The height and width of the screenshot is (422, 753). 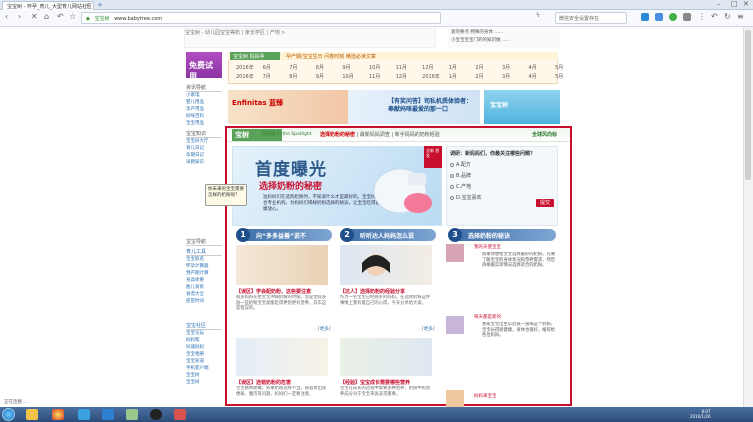 What do you see at coordinates (204, 116) in the screenshot?
I see `nav-link: 妈咪百科` at bounding box center [204, 116].